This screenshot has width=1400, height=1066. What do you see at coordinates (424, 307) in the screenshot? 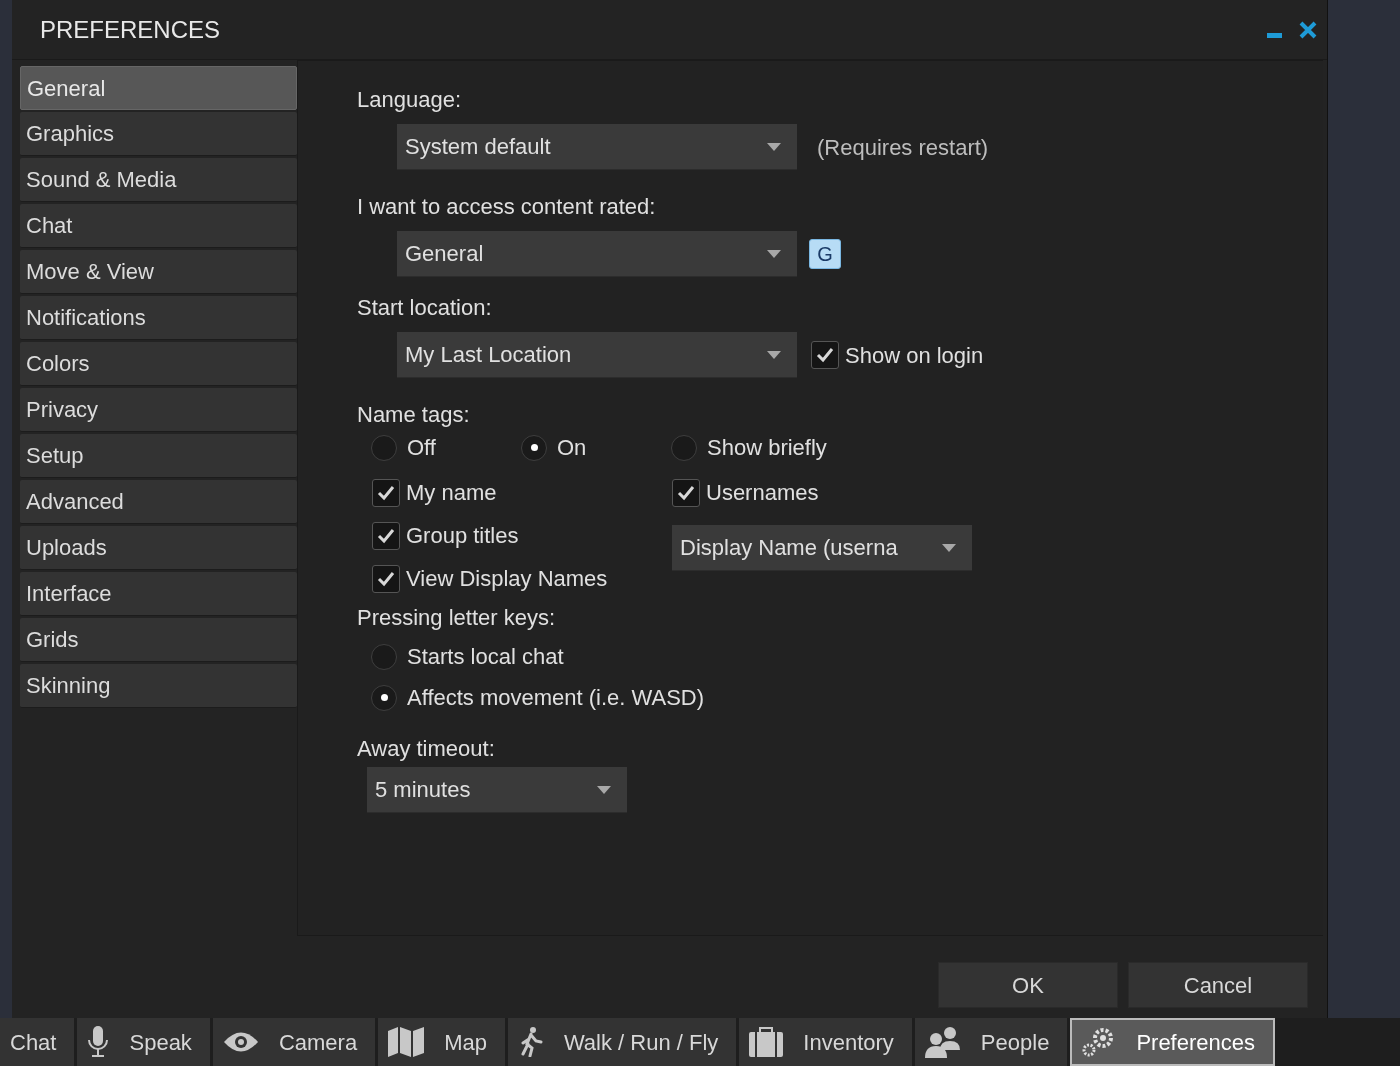
I see `field-label: Start location:` at bounding box center [424, 307].